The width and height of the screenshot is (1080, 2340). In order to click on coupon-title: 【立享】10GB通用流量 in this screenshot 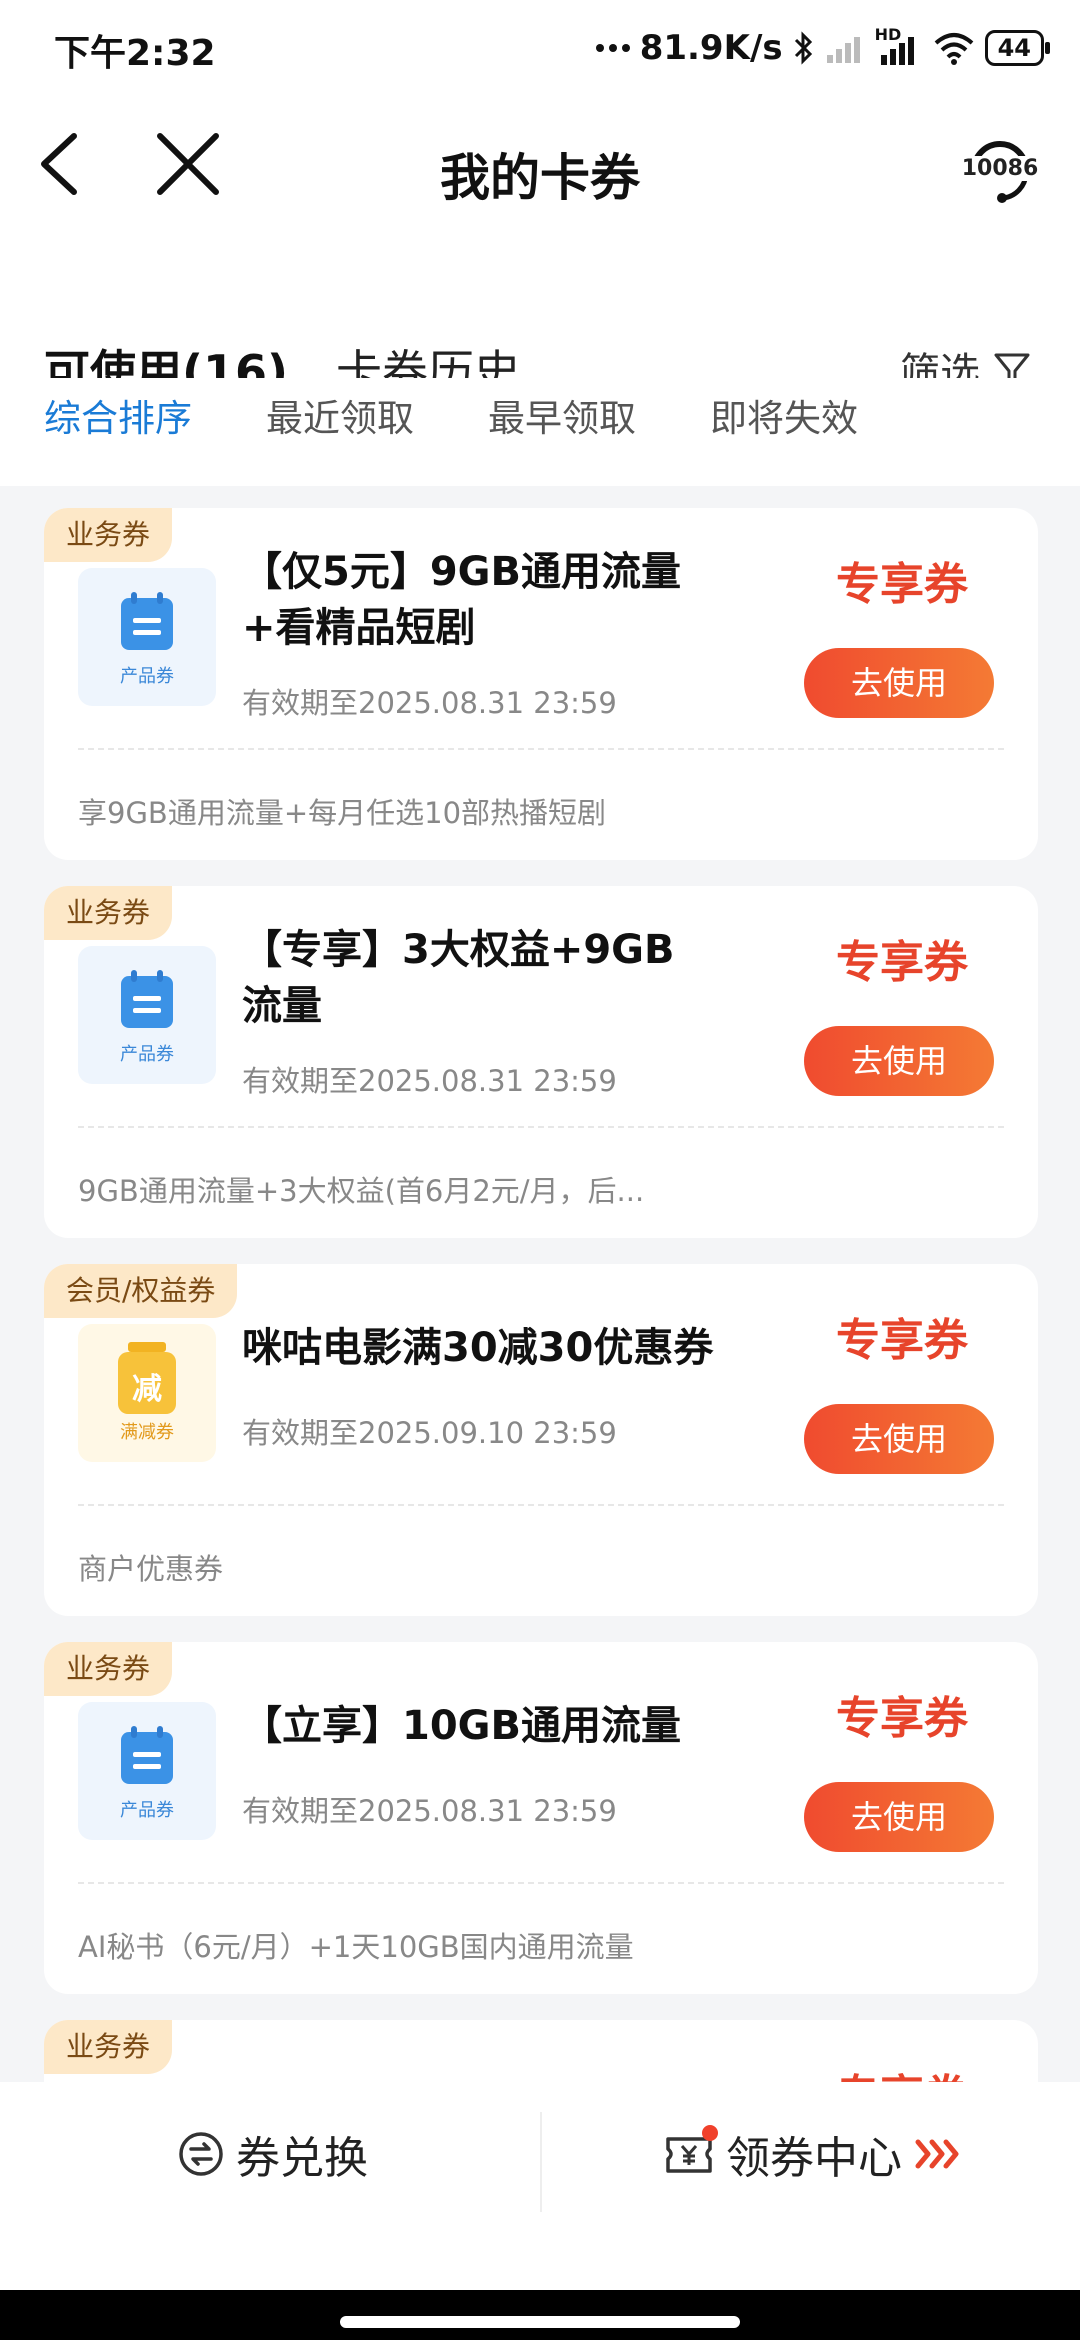, I will do `click(461, 1726)`.